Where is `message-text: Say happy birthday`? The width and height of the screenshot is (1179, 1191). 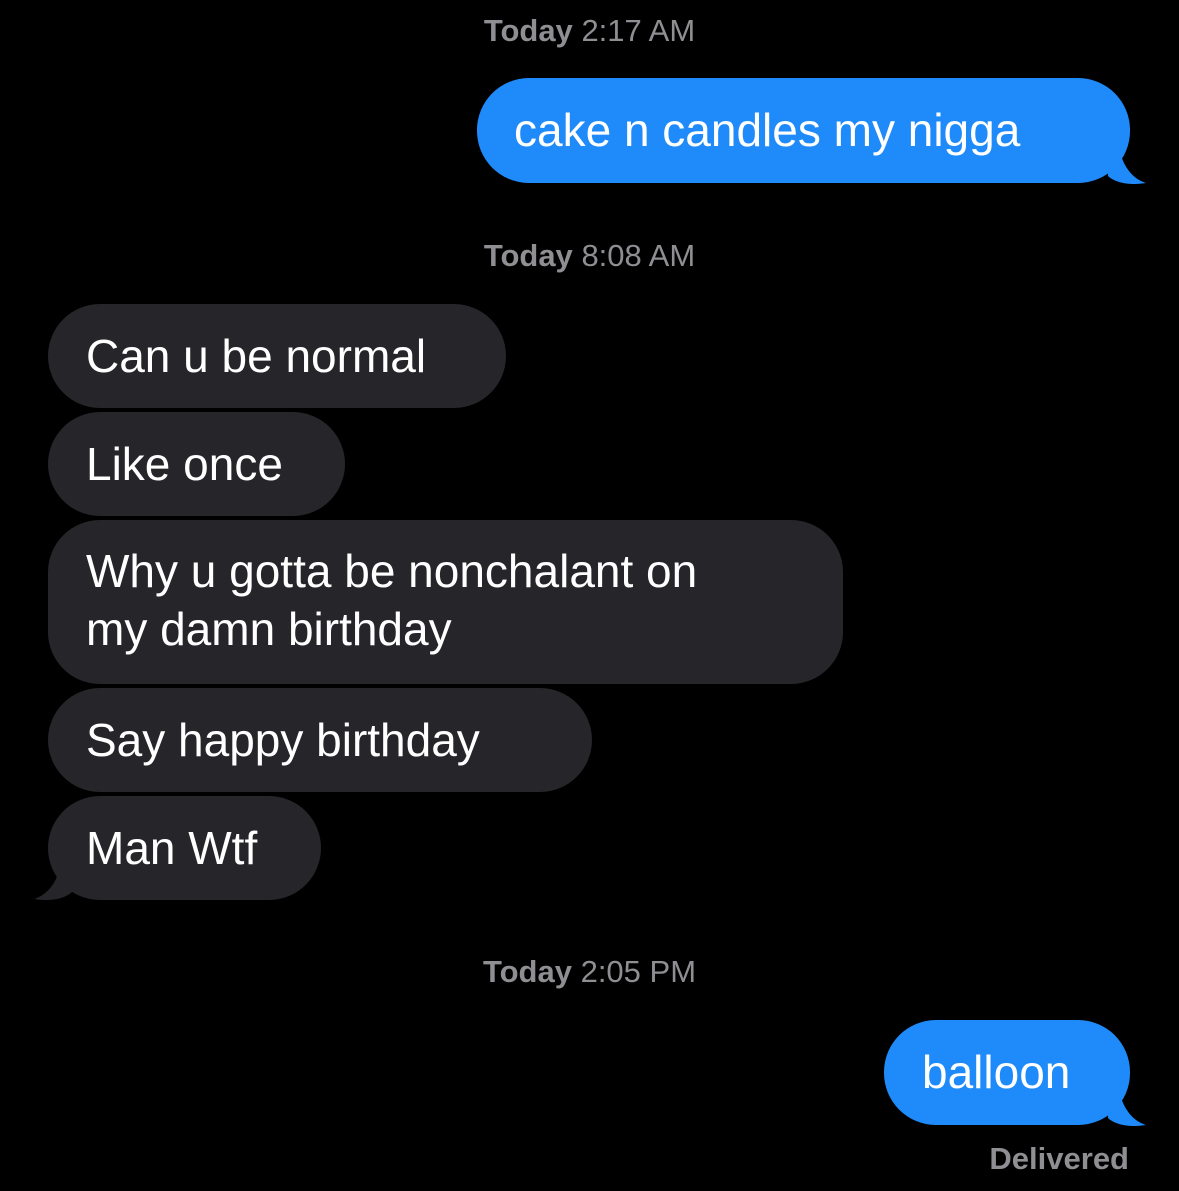 message-text: Say happy birthday is located at coordinates (283, 740).